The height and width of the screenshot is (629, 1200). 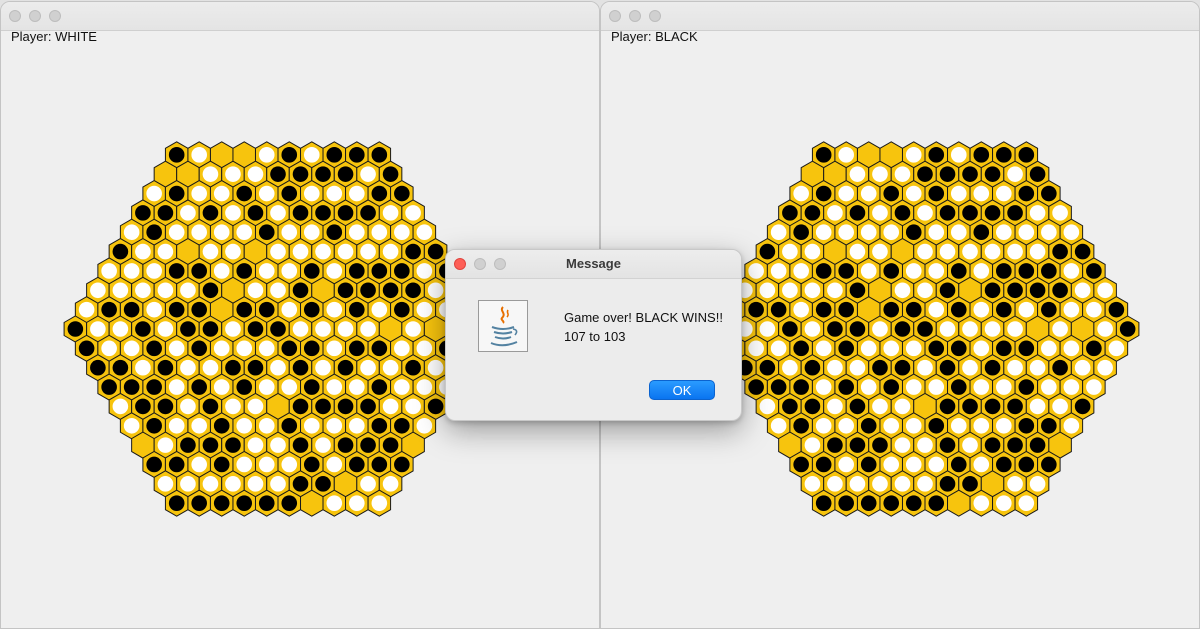 What do you see at coordinates (682, 390) in the screenshot?
I see `ok-button: OK` at bounding box center [682, 390].